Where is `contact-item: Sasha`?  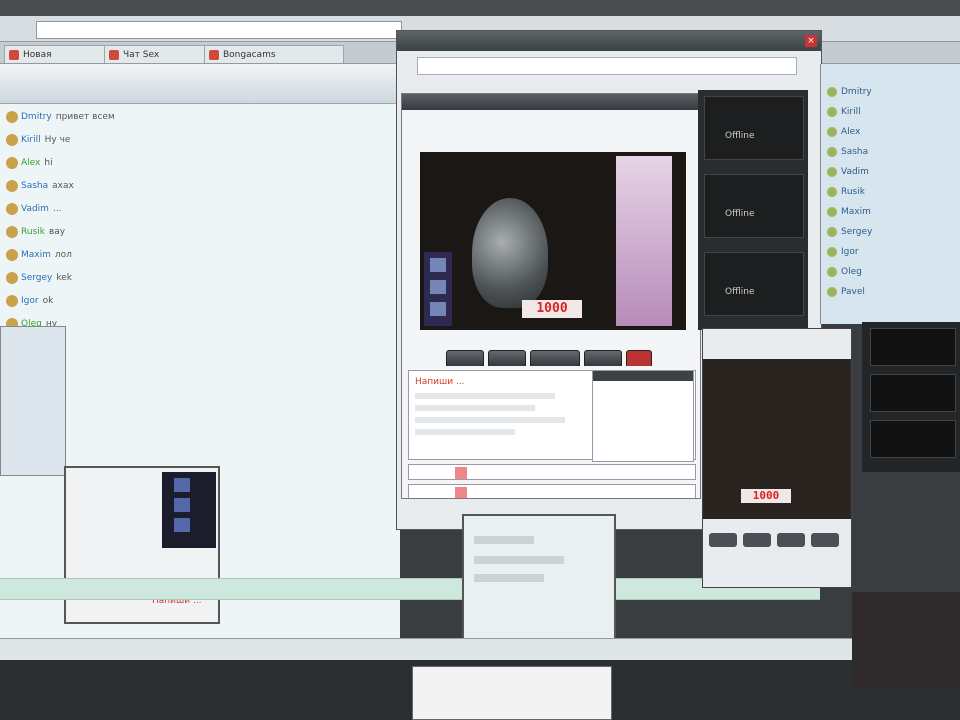 contact-item: Sasha is located at coordinates (847, 152).